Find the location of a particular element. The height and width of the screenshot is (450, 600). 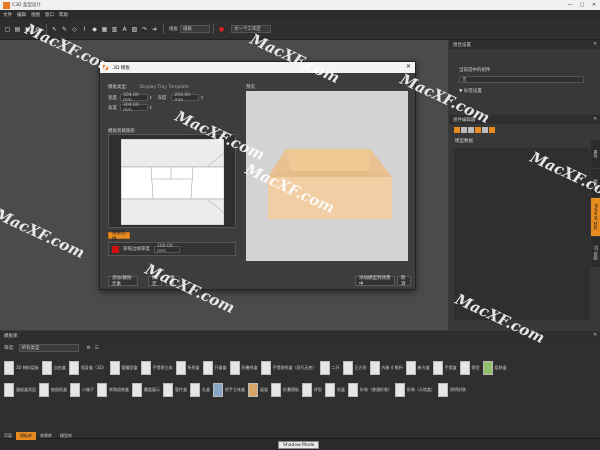

workspace-dropdown: 文一个工作区 is located at coordinates (251, 29).